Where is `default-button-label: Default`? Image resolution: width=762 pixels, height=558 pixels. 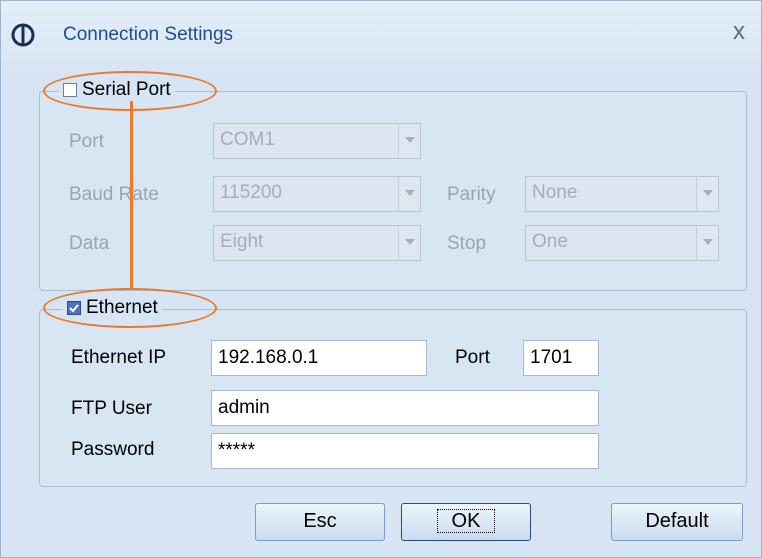 default-button-label: Default is located at coordinates (677, 521).